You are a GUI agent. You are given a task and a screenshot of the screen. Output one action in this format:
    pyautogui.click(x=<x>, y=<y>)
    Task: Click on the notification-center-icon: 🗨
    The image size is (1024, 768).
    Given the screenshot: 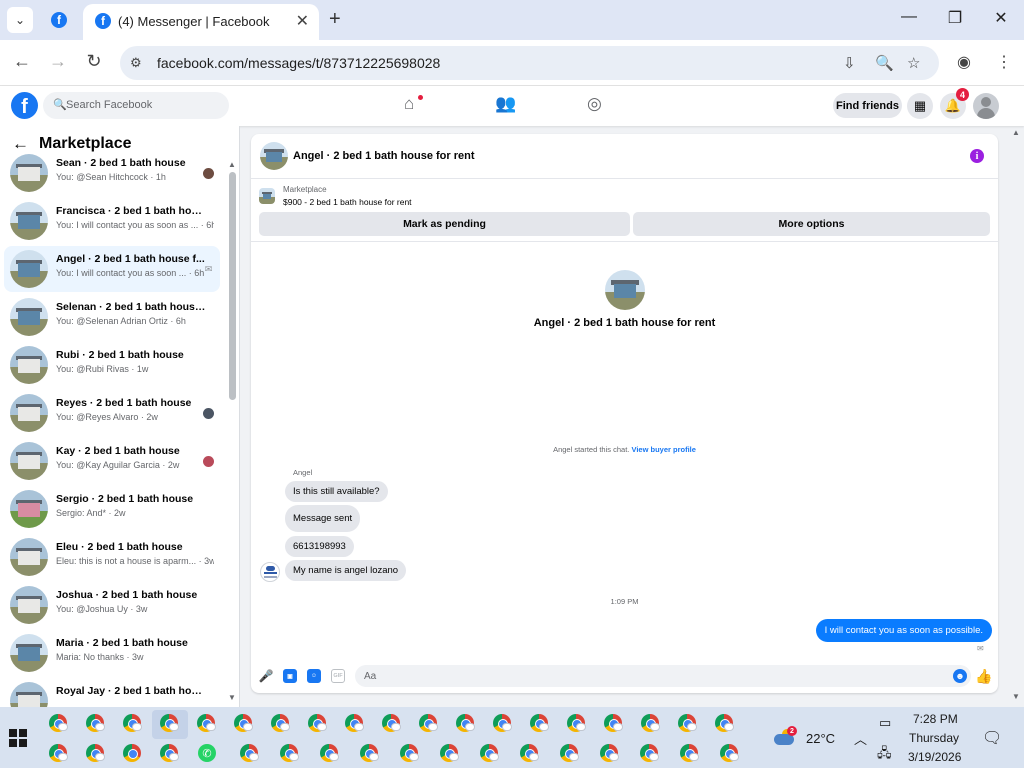 What is the action you would take?
    pyautogui.click(x=992, y=738)
    